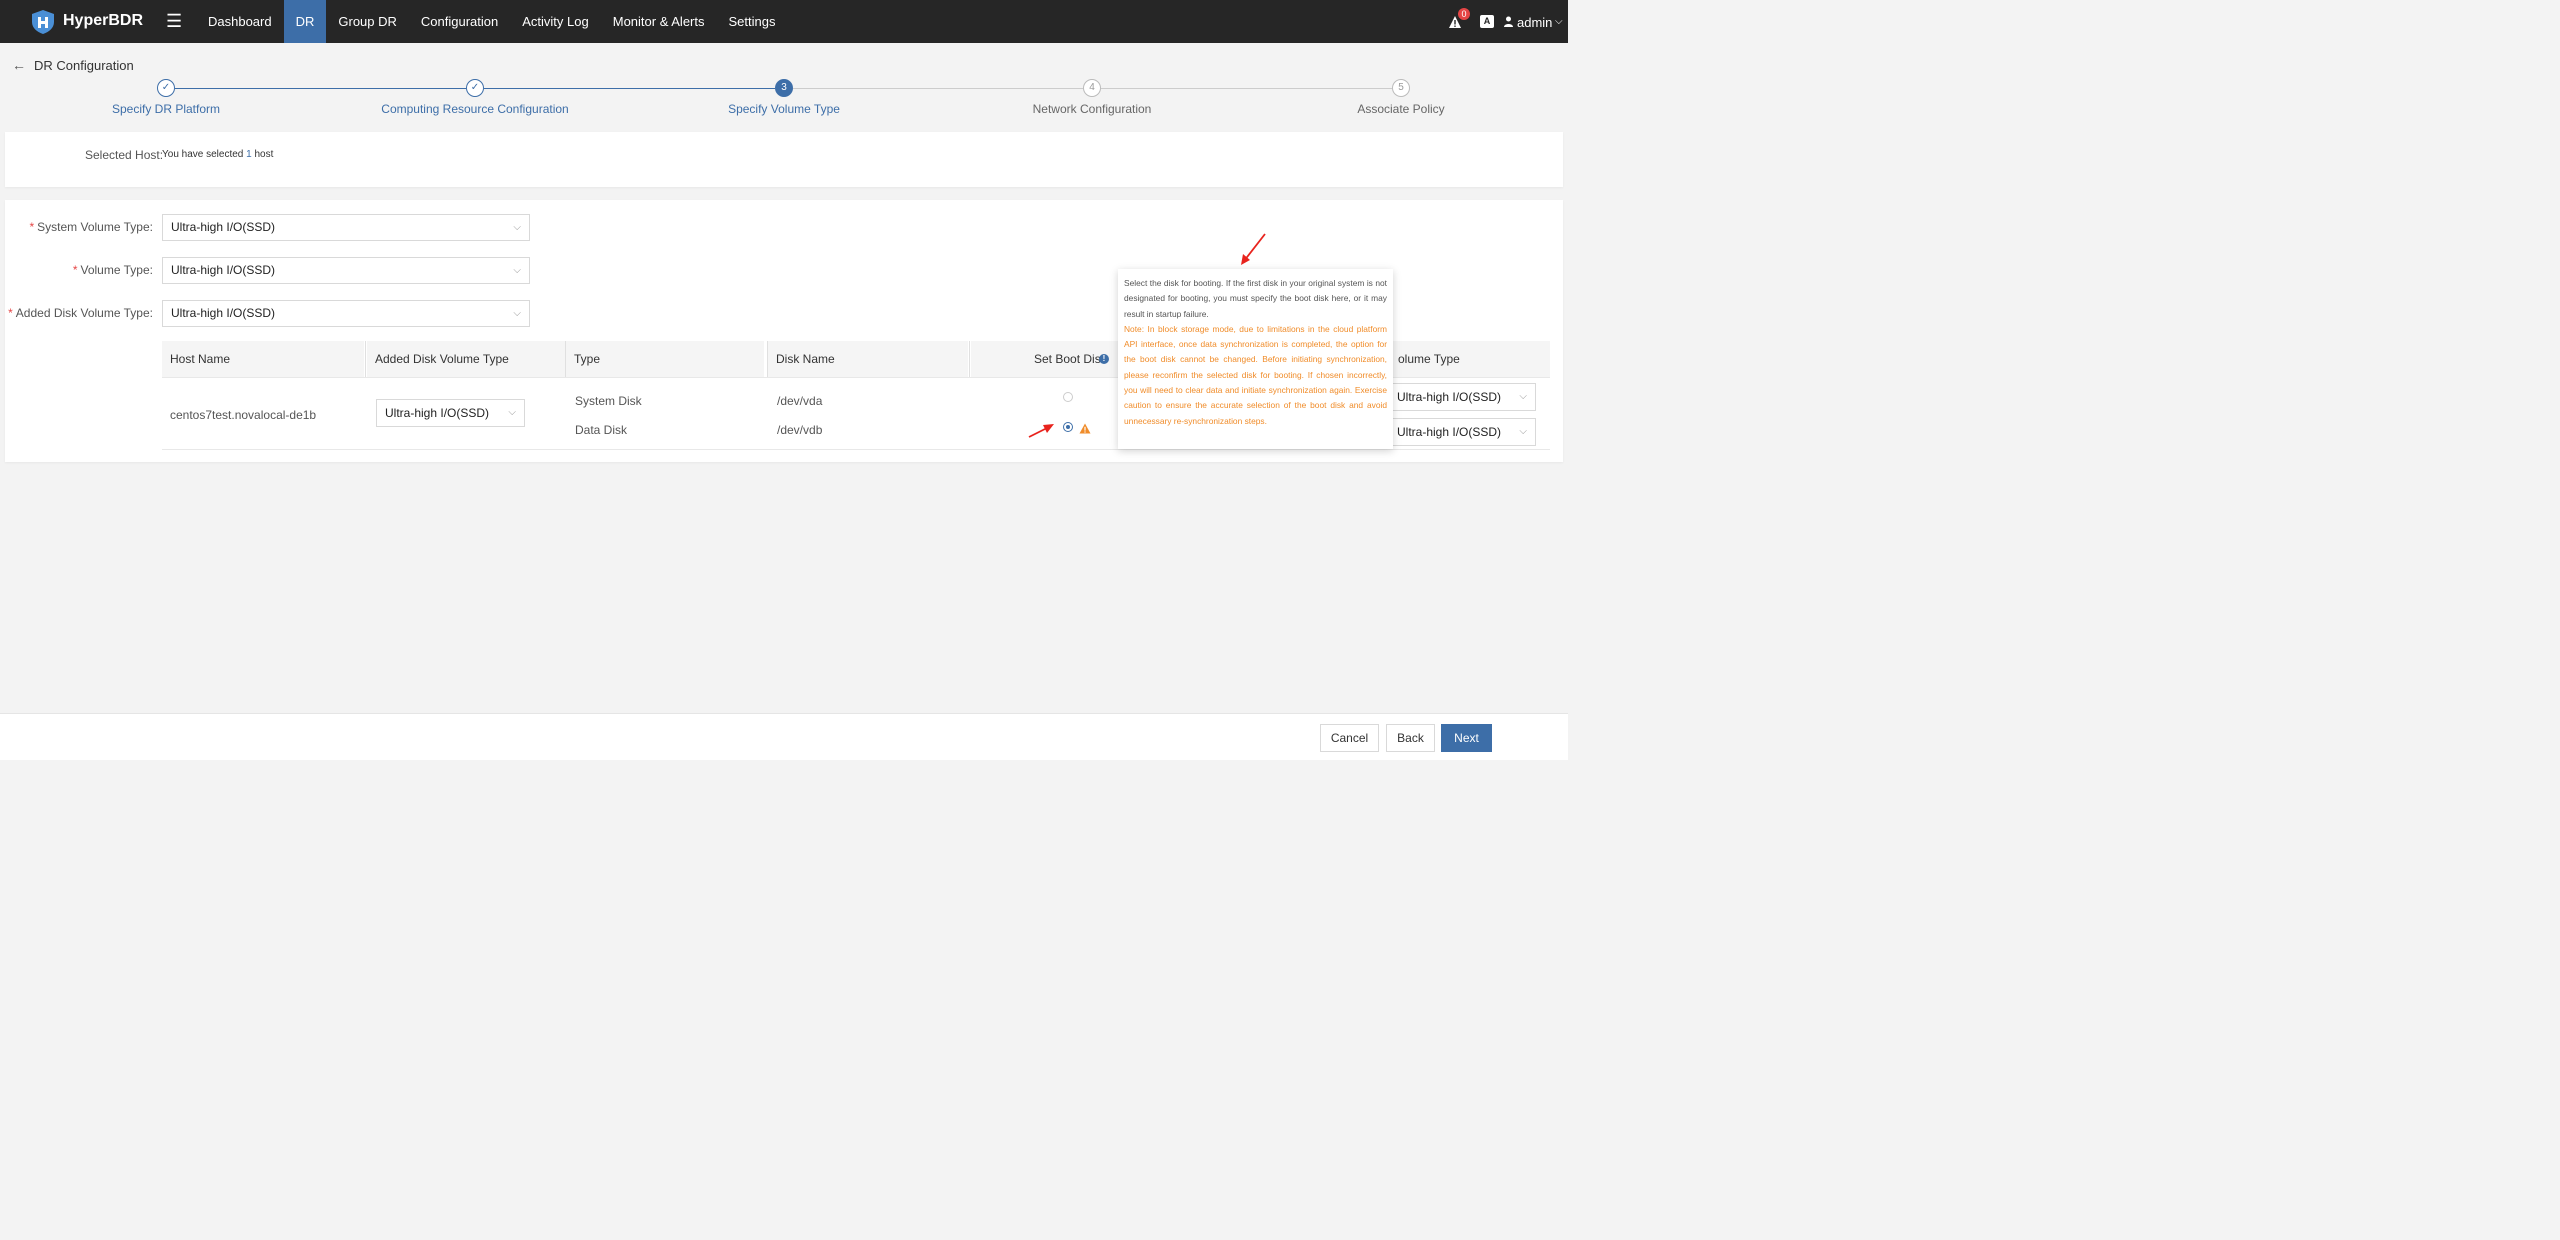 Image resolution: width=2560 pixels, height=1240 pixels. I want to click on user-icon, so click(1508, 21).